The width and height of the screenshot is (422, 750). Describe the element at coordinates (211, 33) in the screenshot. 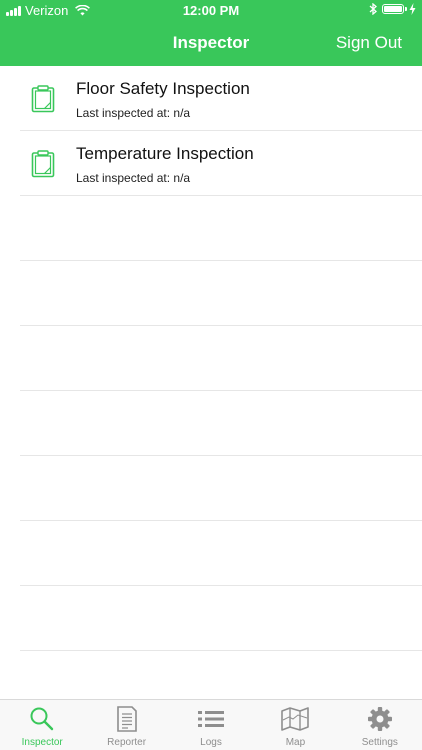

I see `nav-header: Verizon 12:00 PM Inspector Sign Out` at that location.